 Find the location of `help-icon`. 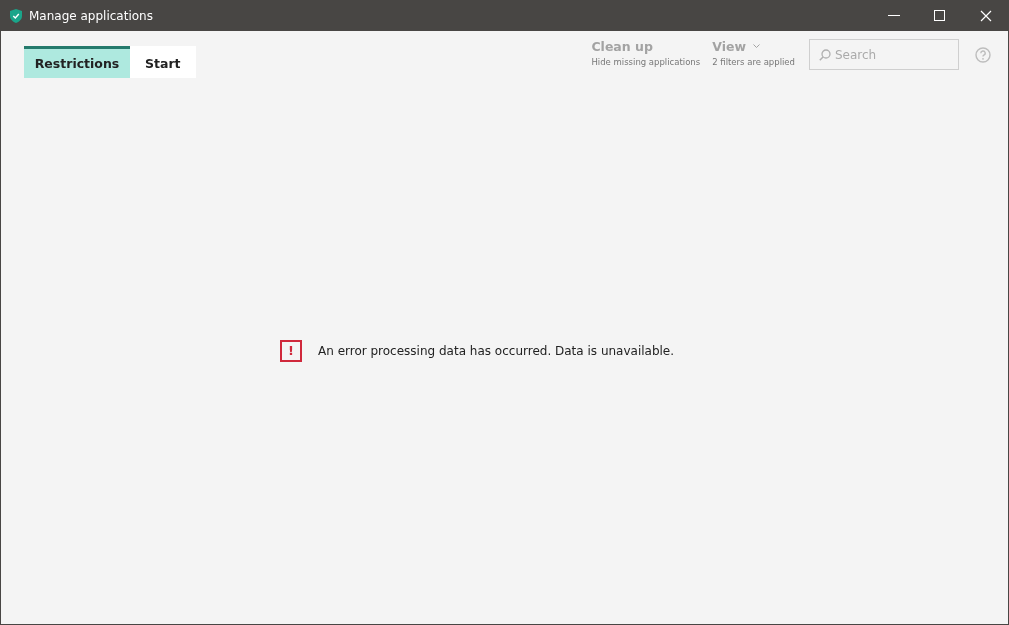

help-icon is located at coordinates (983, 55).